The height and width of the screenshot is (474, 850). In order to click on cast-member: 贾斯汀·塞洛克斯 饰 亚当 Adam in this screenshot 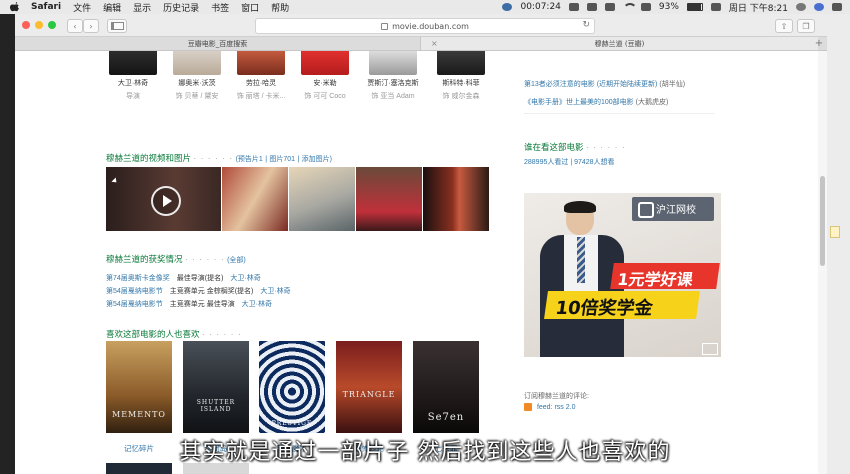, I will do `click(393, 76)`.